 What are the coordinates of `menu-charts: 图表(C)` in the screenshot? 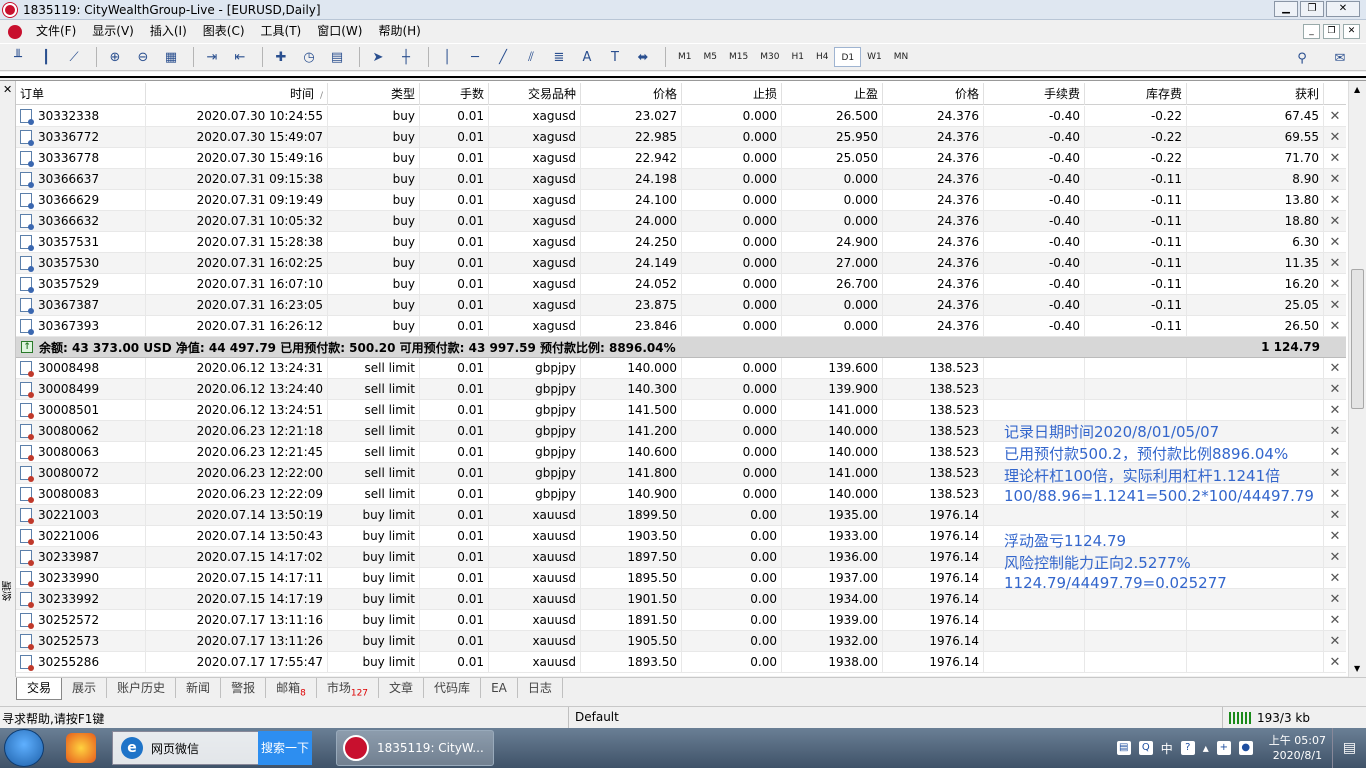 It's located at (224, 31).